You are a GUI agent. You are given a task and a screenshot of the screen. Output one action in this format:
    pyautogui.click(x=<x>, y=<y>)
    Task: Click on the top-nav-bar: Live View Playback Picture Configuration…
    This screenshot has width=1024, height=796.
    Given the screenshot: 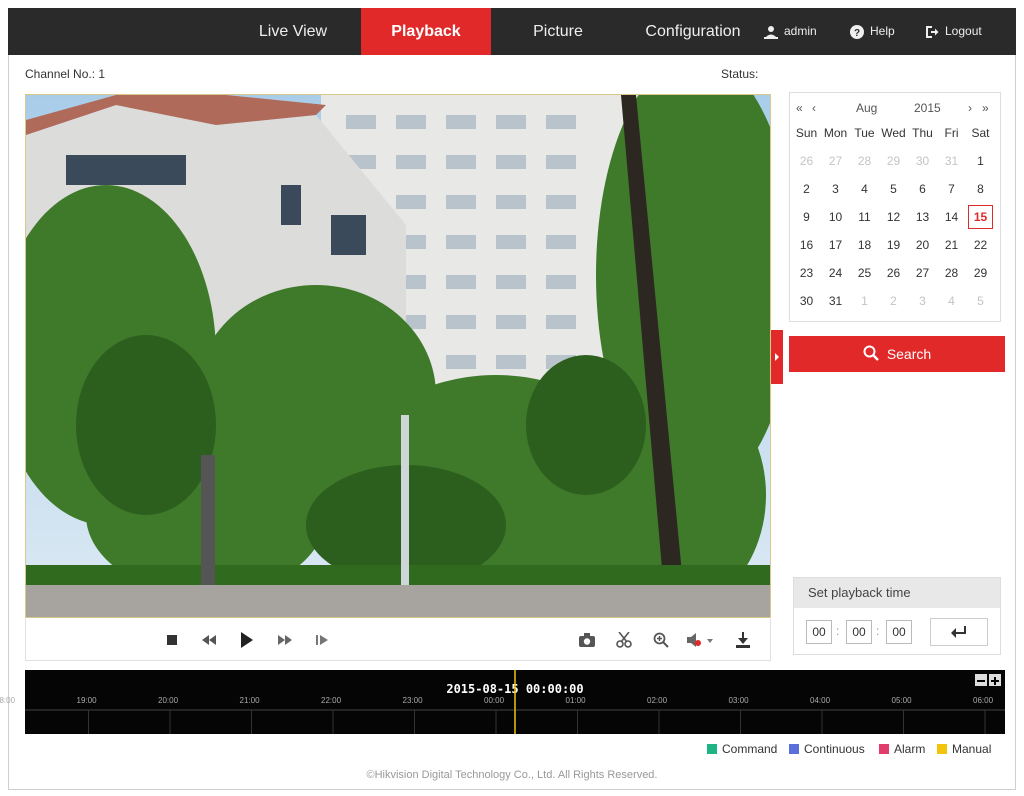 What is the action you would take?
    pyautogui.click(x=512, y=31)
    